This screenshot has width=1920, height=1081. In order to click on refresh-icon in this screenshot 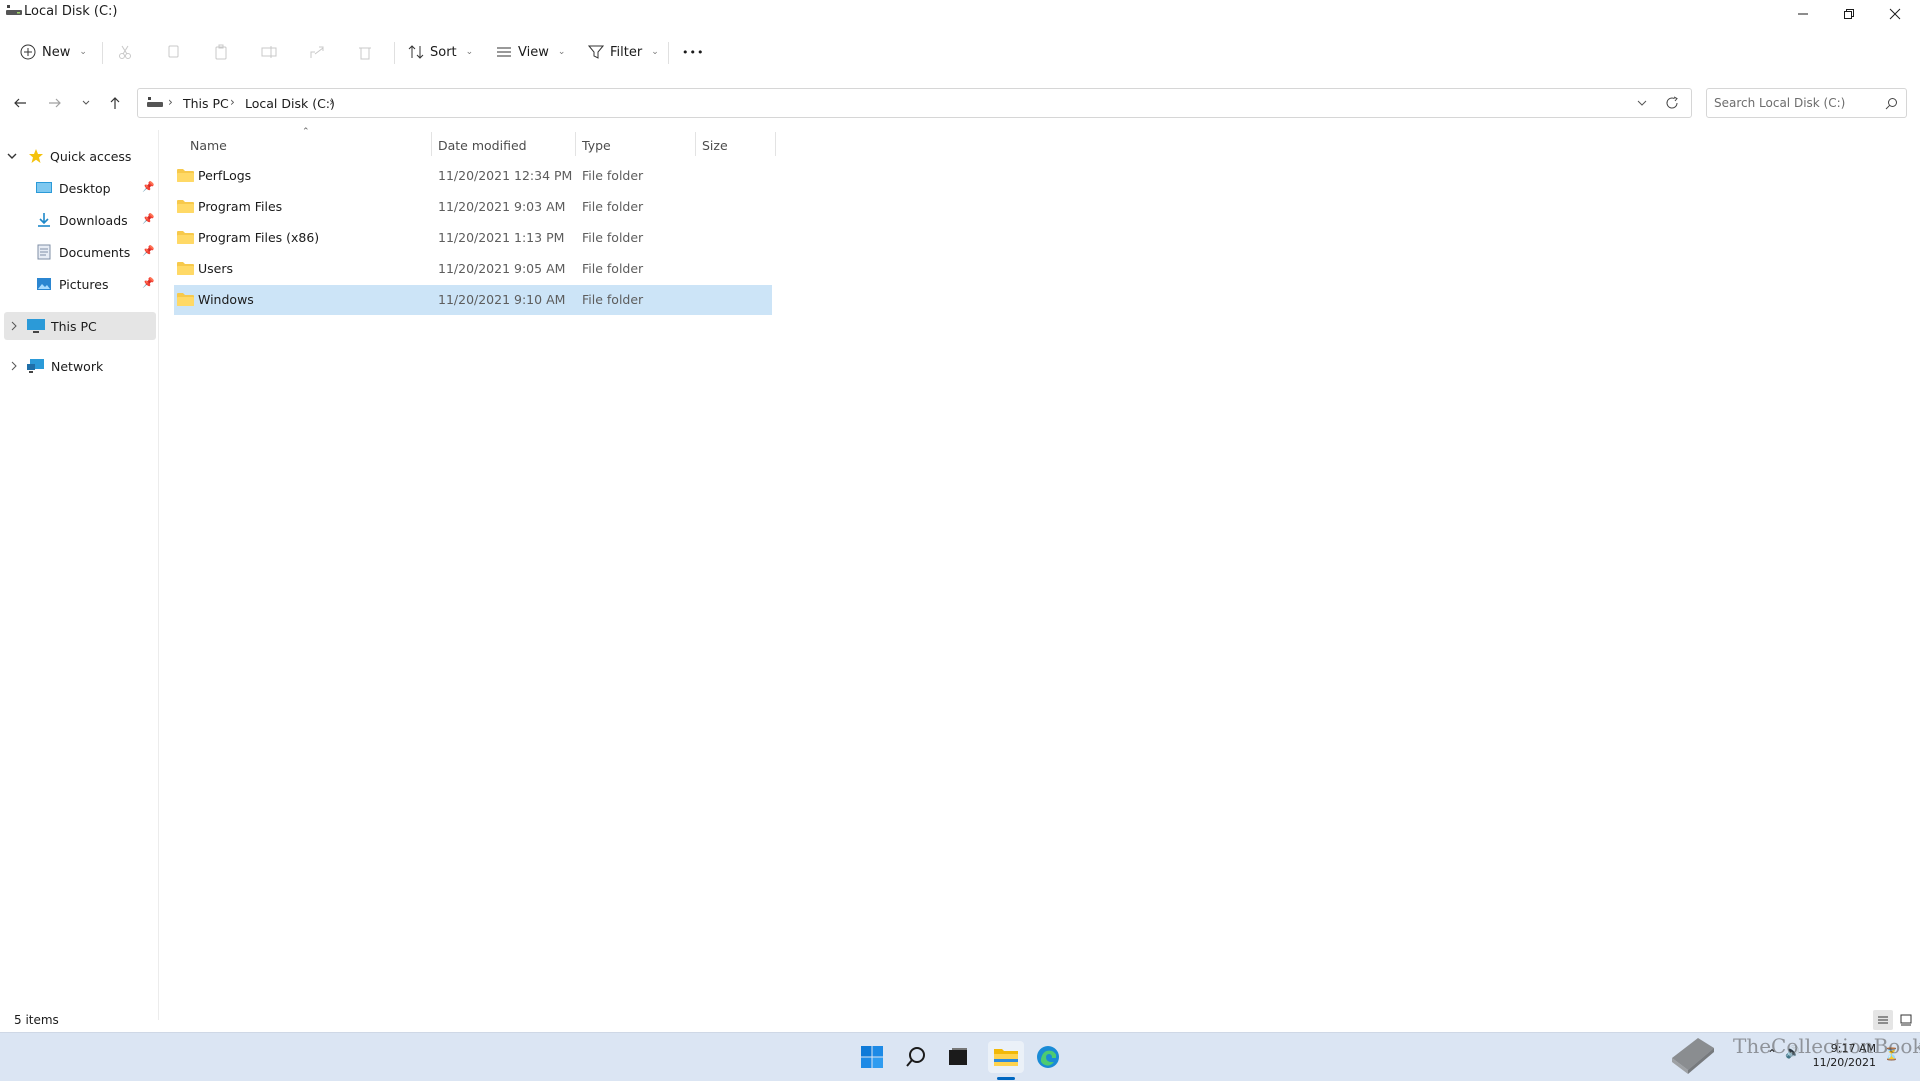, I will do `click(1672, 103)`.